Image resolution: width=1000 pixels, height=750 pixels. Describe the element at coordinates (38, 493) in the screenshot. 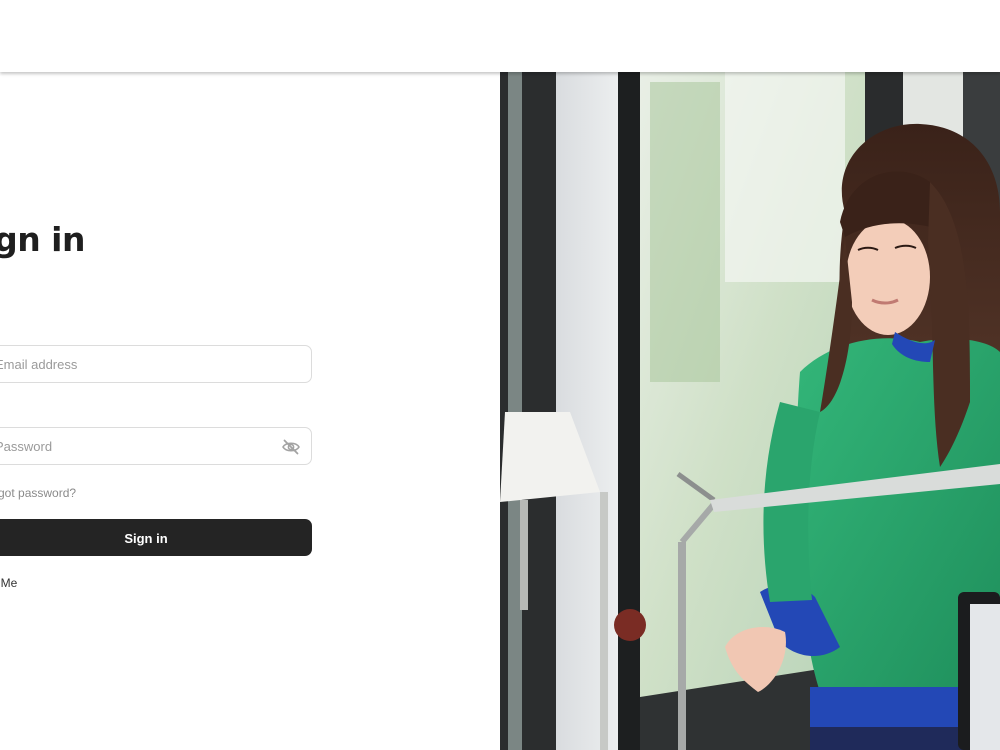

I see `forgot-password-link: Forgot password?` at that location.